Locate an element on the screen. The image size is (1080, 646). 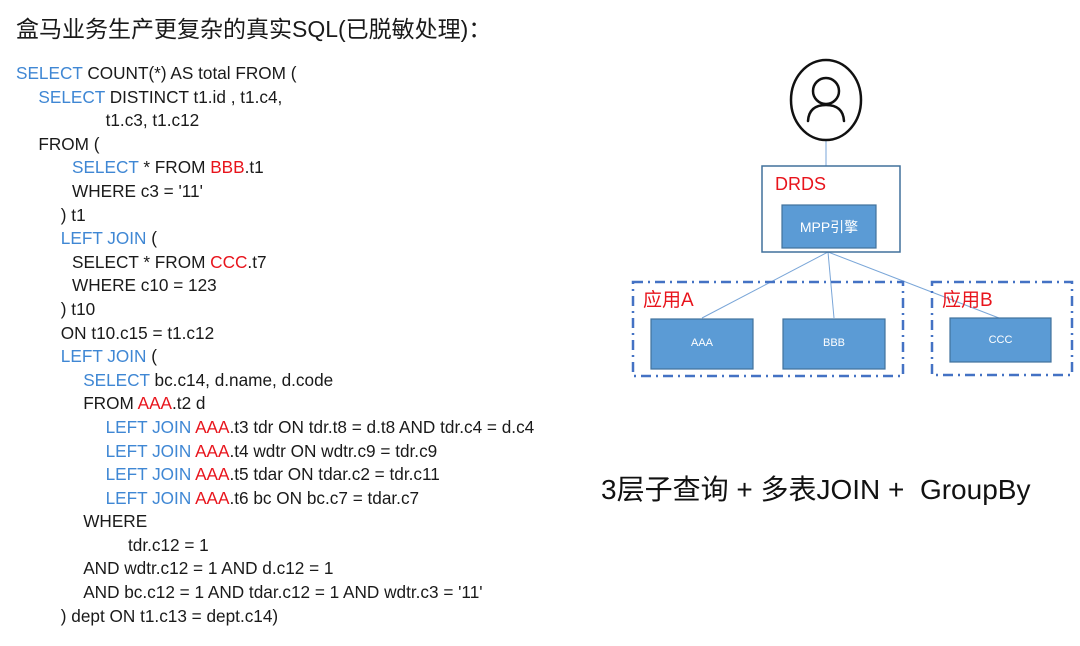
sql-text: WHERE c10 = 123 is located at coordinates (144, 285).